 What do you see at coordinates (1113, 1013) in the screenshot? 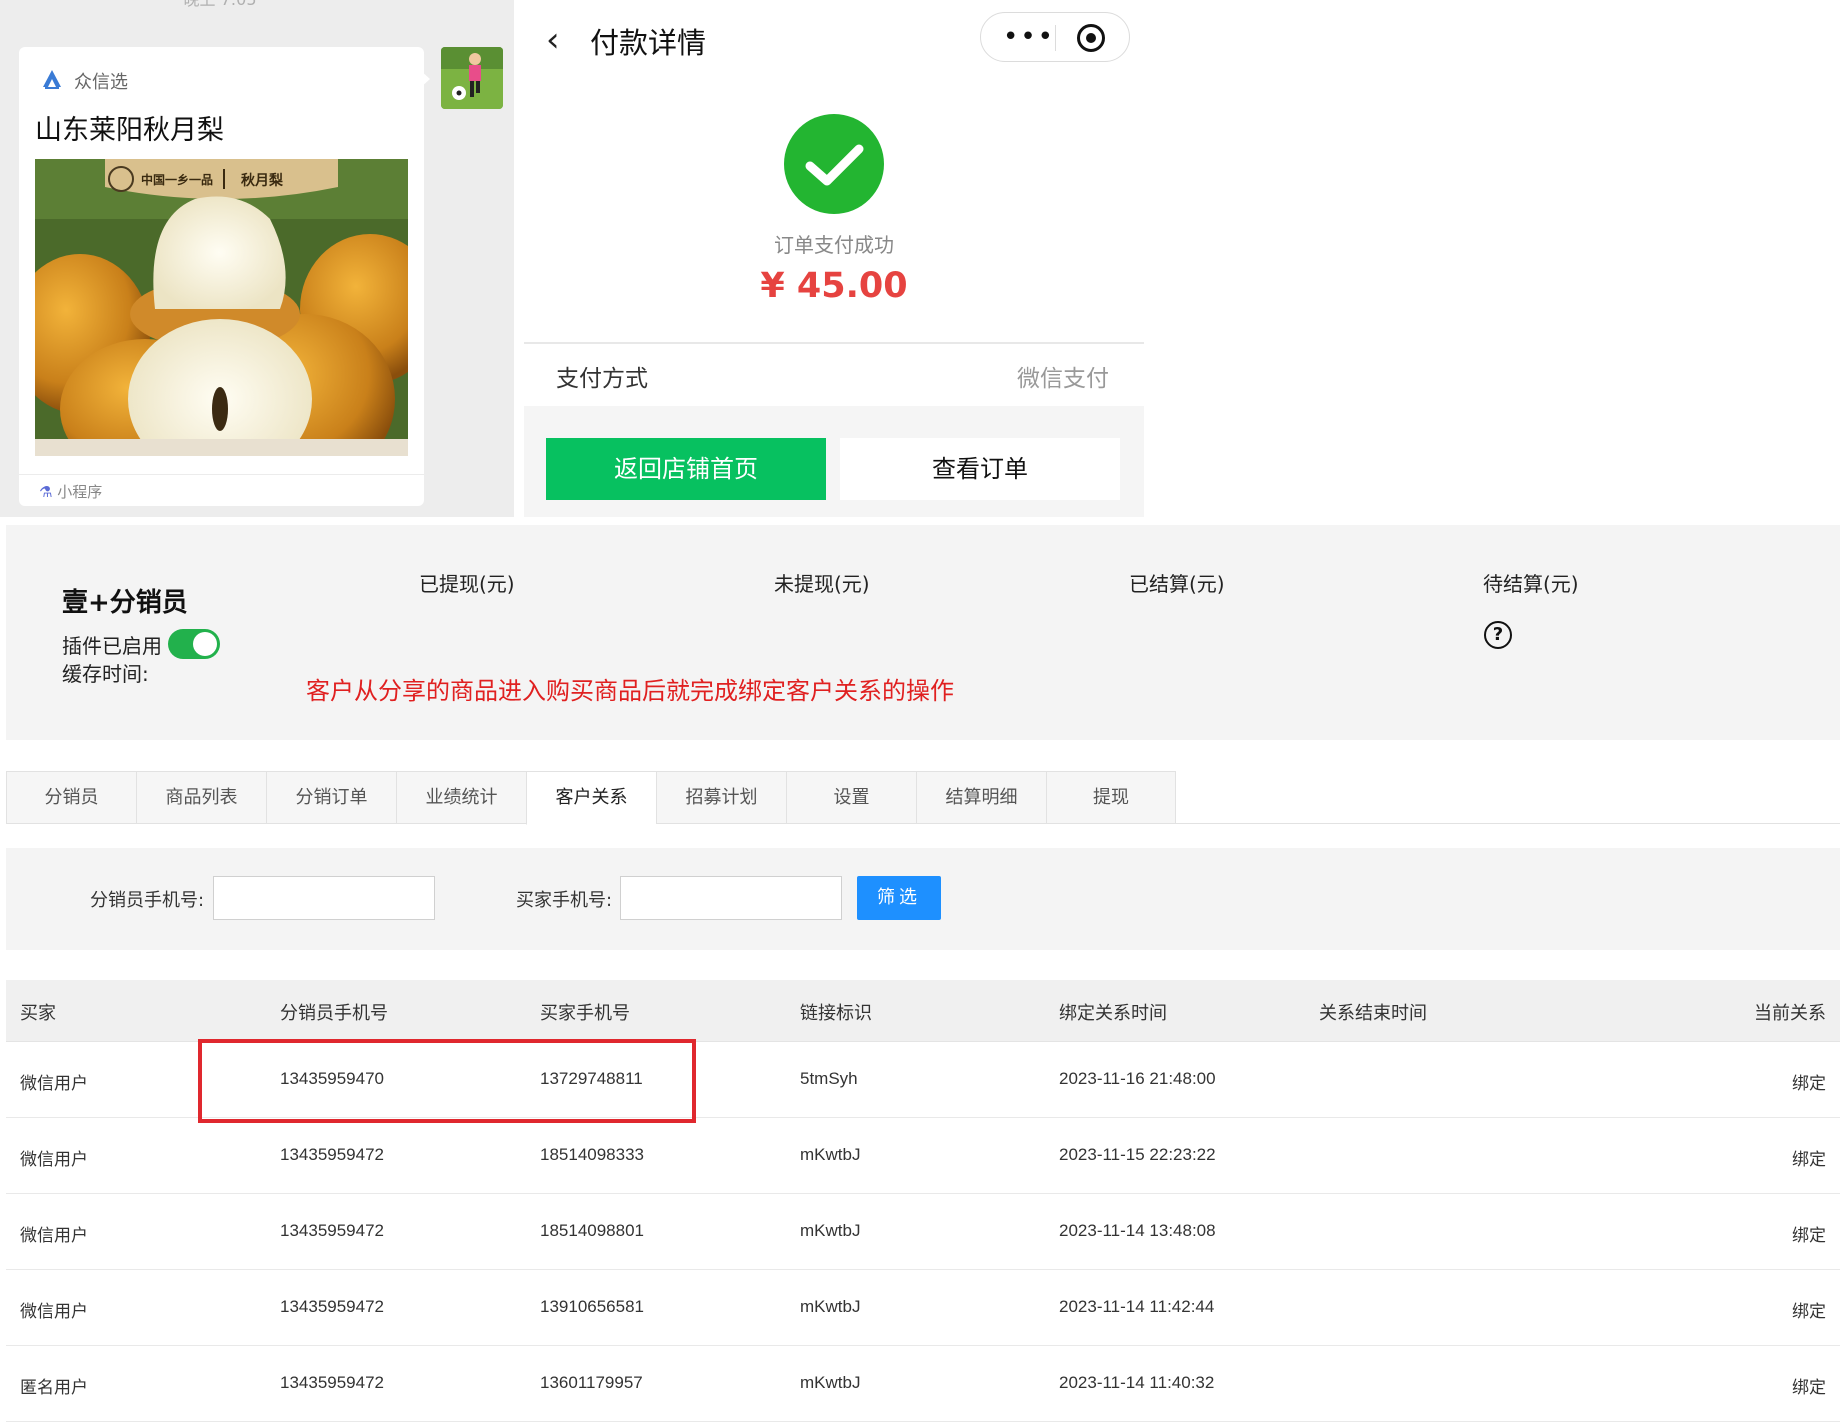
I see `column-header-bind-time: 绑定关系时间` at bounding box center [1113, 1013].